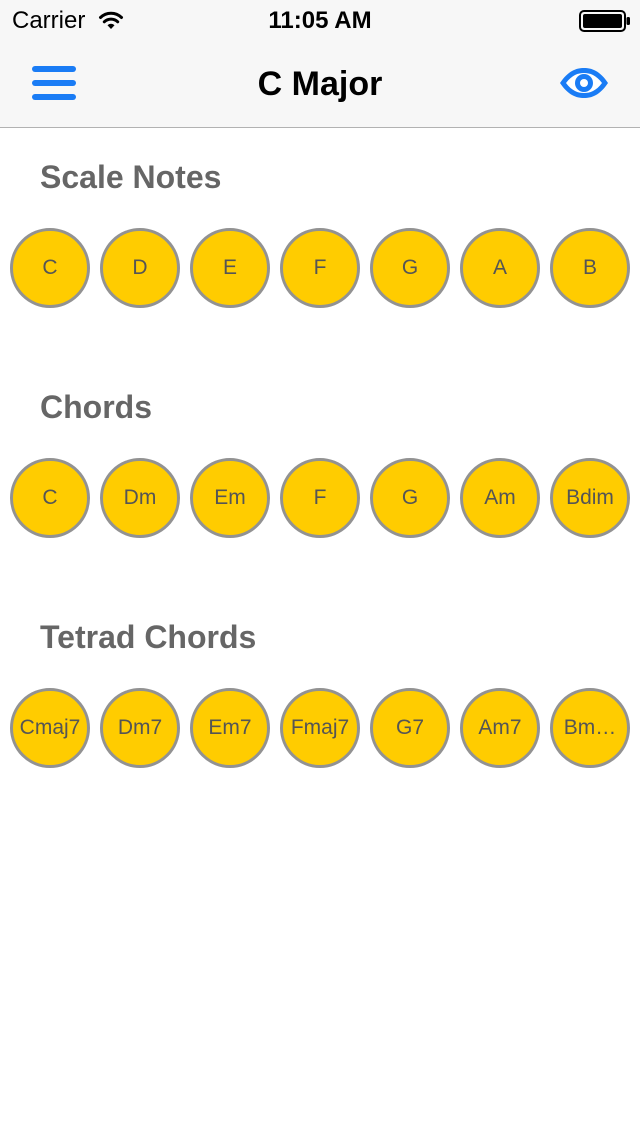  What do you see at coordinates (96, 407) in the screenshot?
I see `section-title-chords: Chords` at bounding box center [96, 407].